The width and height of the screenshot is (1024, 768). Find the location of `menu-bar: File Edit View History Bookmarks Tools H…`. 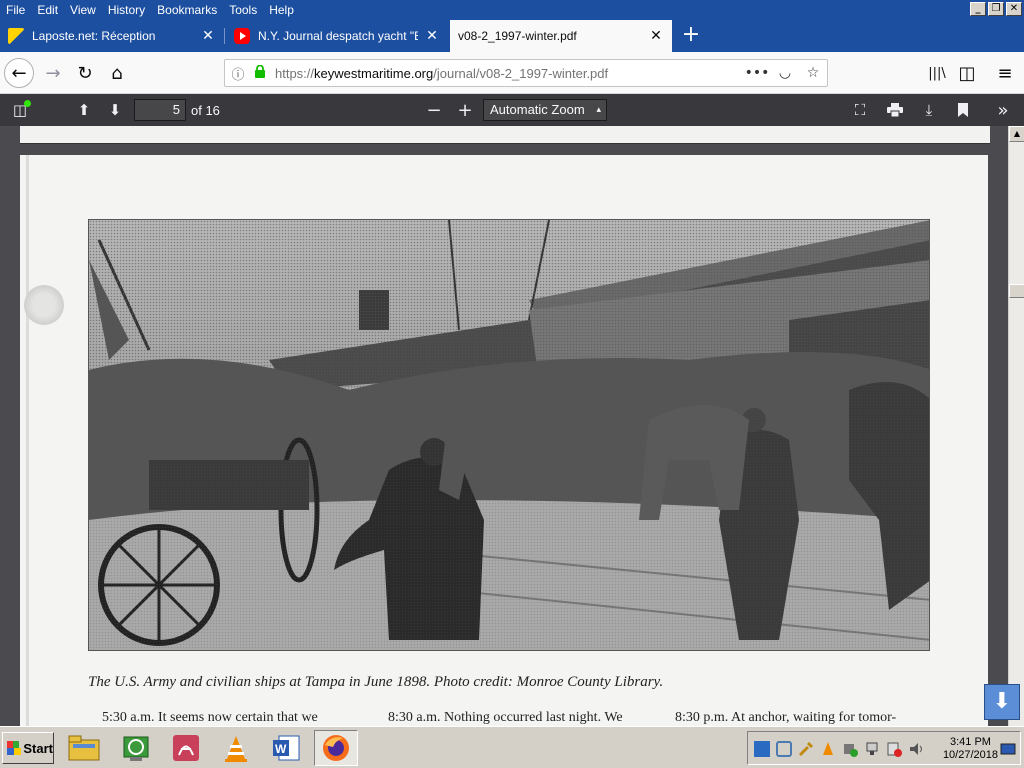

menu-bar: File Edit View History Bookmarks Tools H… is located at coordinates (512, 10).